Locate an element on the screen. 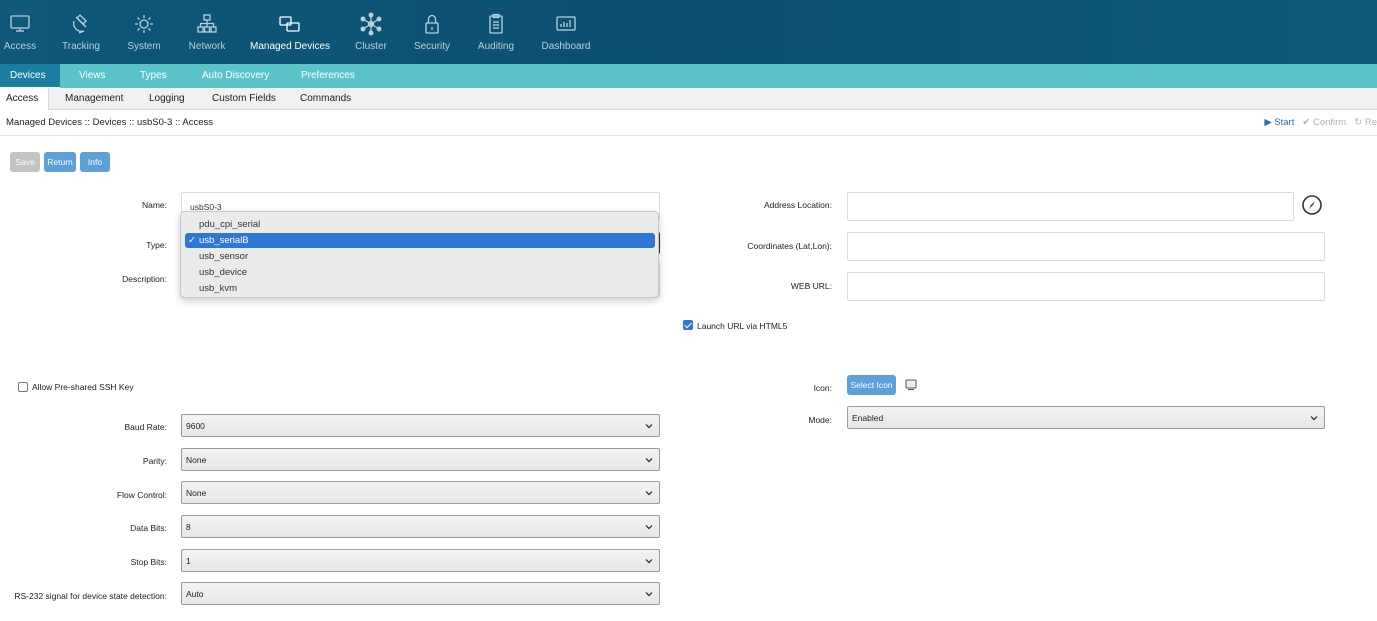  description-label: Description: is located at coordinates (144, 279).